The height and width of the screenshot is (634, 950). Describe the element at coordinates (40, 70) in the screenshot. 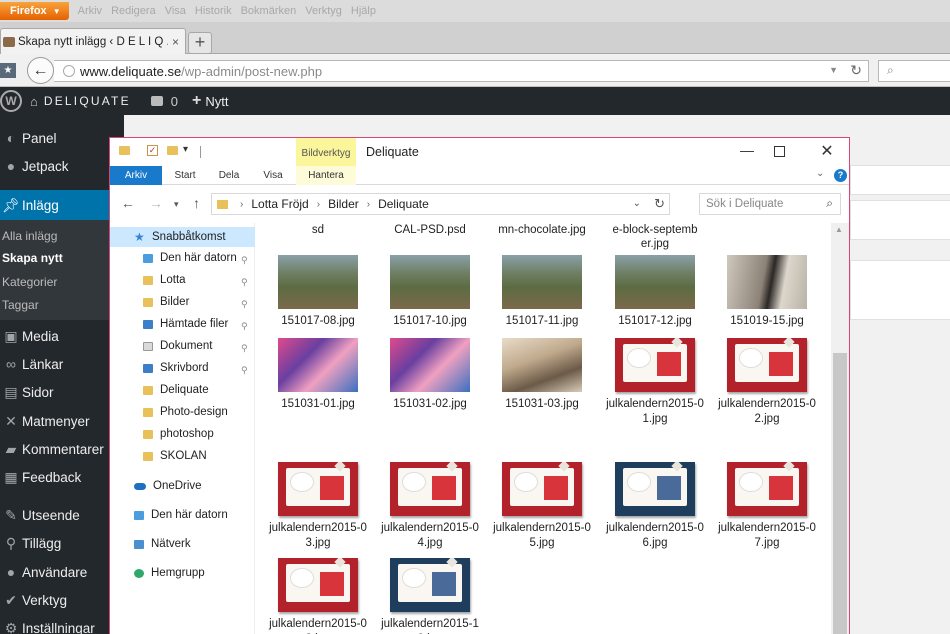

I see `back-button: ←` at that location.